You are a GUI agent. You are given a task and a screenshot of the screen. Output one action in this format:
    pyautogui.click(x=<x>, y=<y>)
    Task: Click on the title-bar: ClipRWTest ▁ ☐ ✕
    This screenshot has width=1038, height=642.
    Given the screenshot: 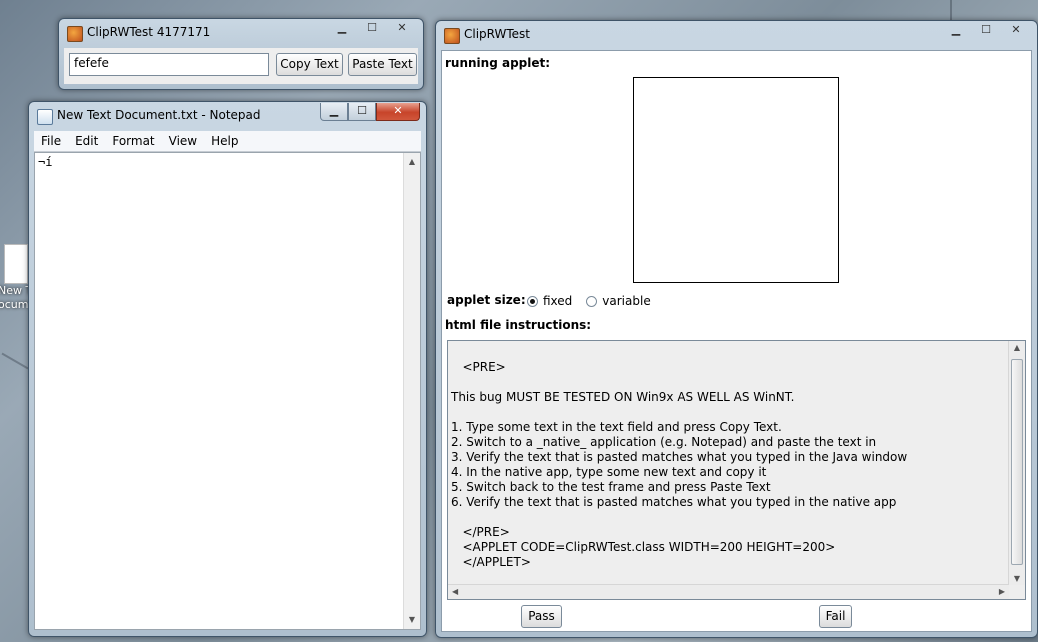 What is the action you would take?
    pyautogui.click(x=736, y=35)
    